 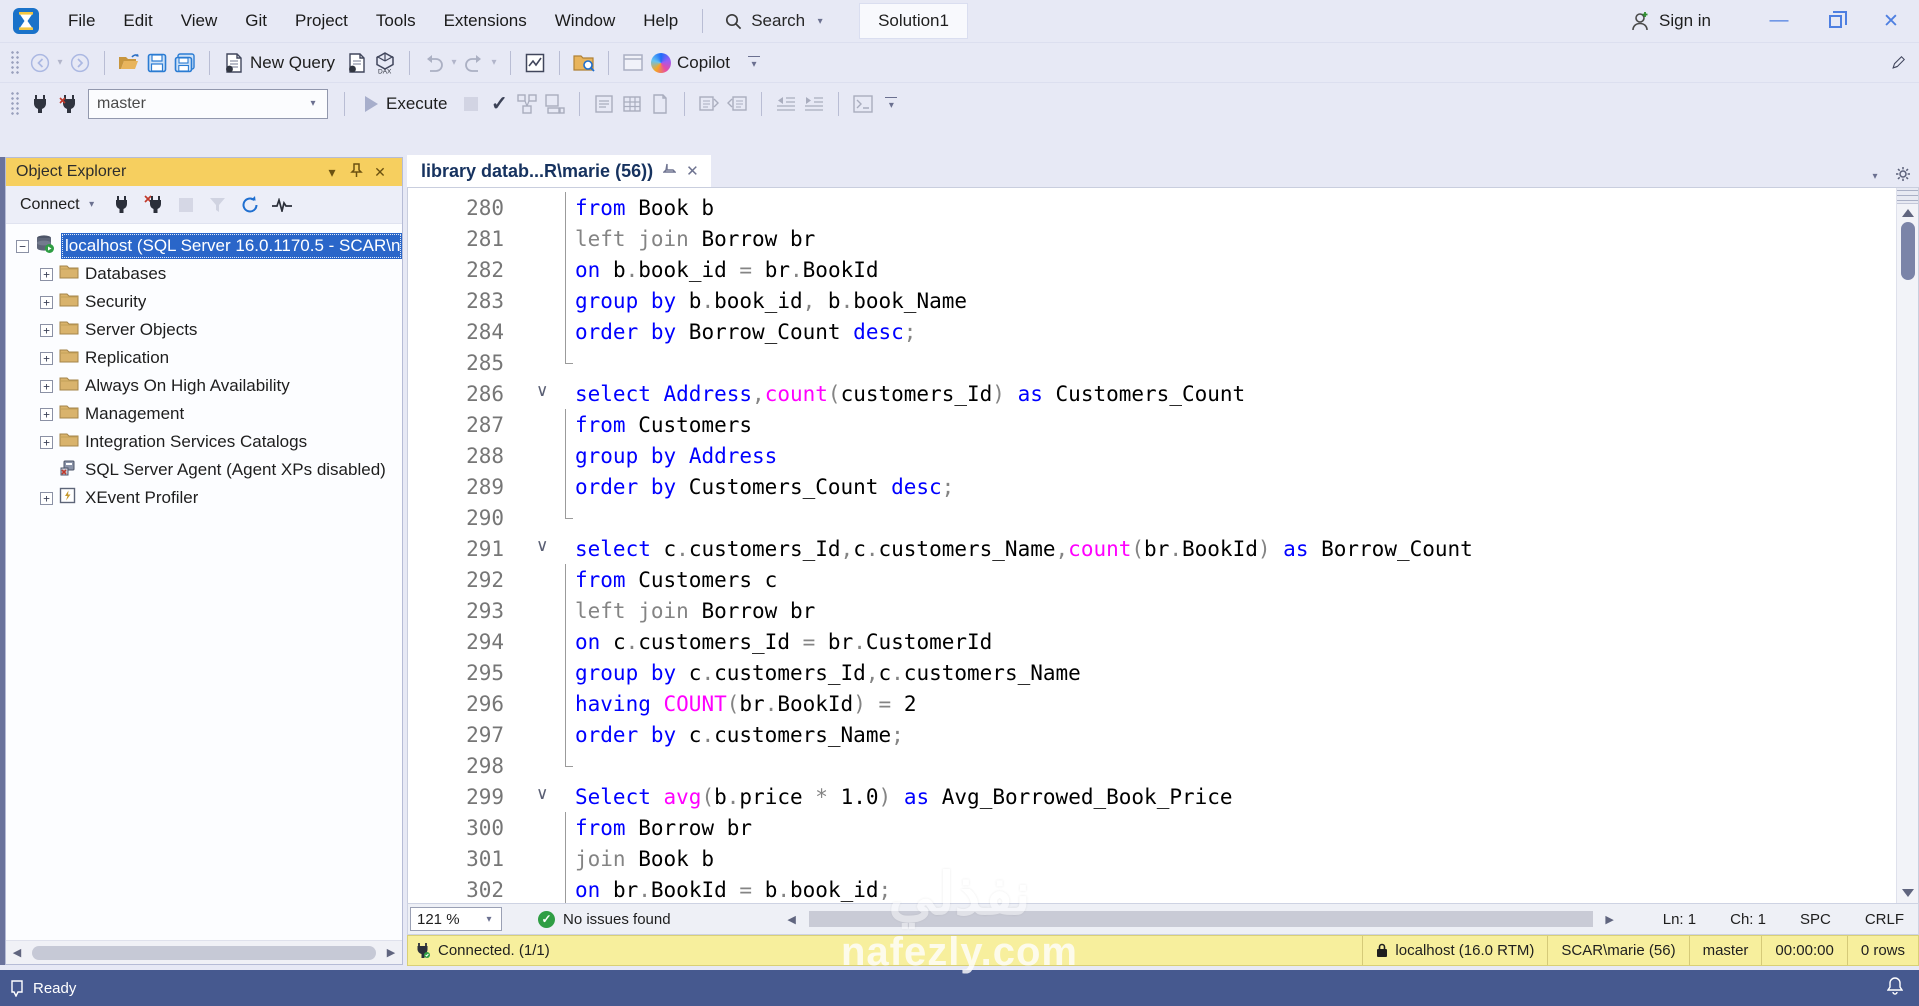 What do you see at coordinates (380, 172) in the screenshot?
I see `close-panel-icon: ✕` at bounding box center [380, 172].